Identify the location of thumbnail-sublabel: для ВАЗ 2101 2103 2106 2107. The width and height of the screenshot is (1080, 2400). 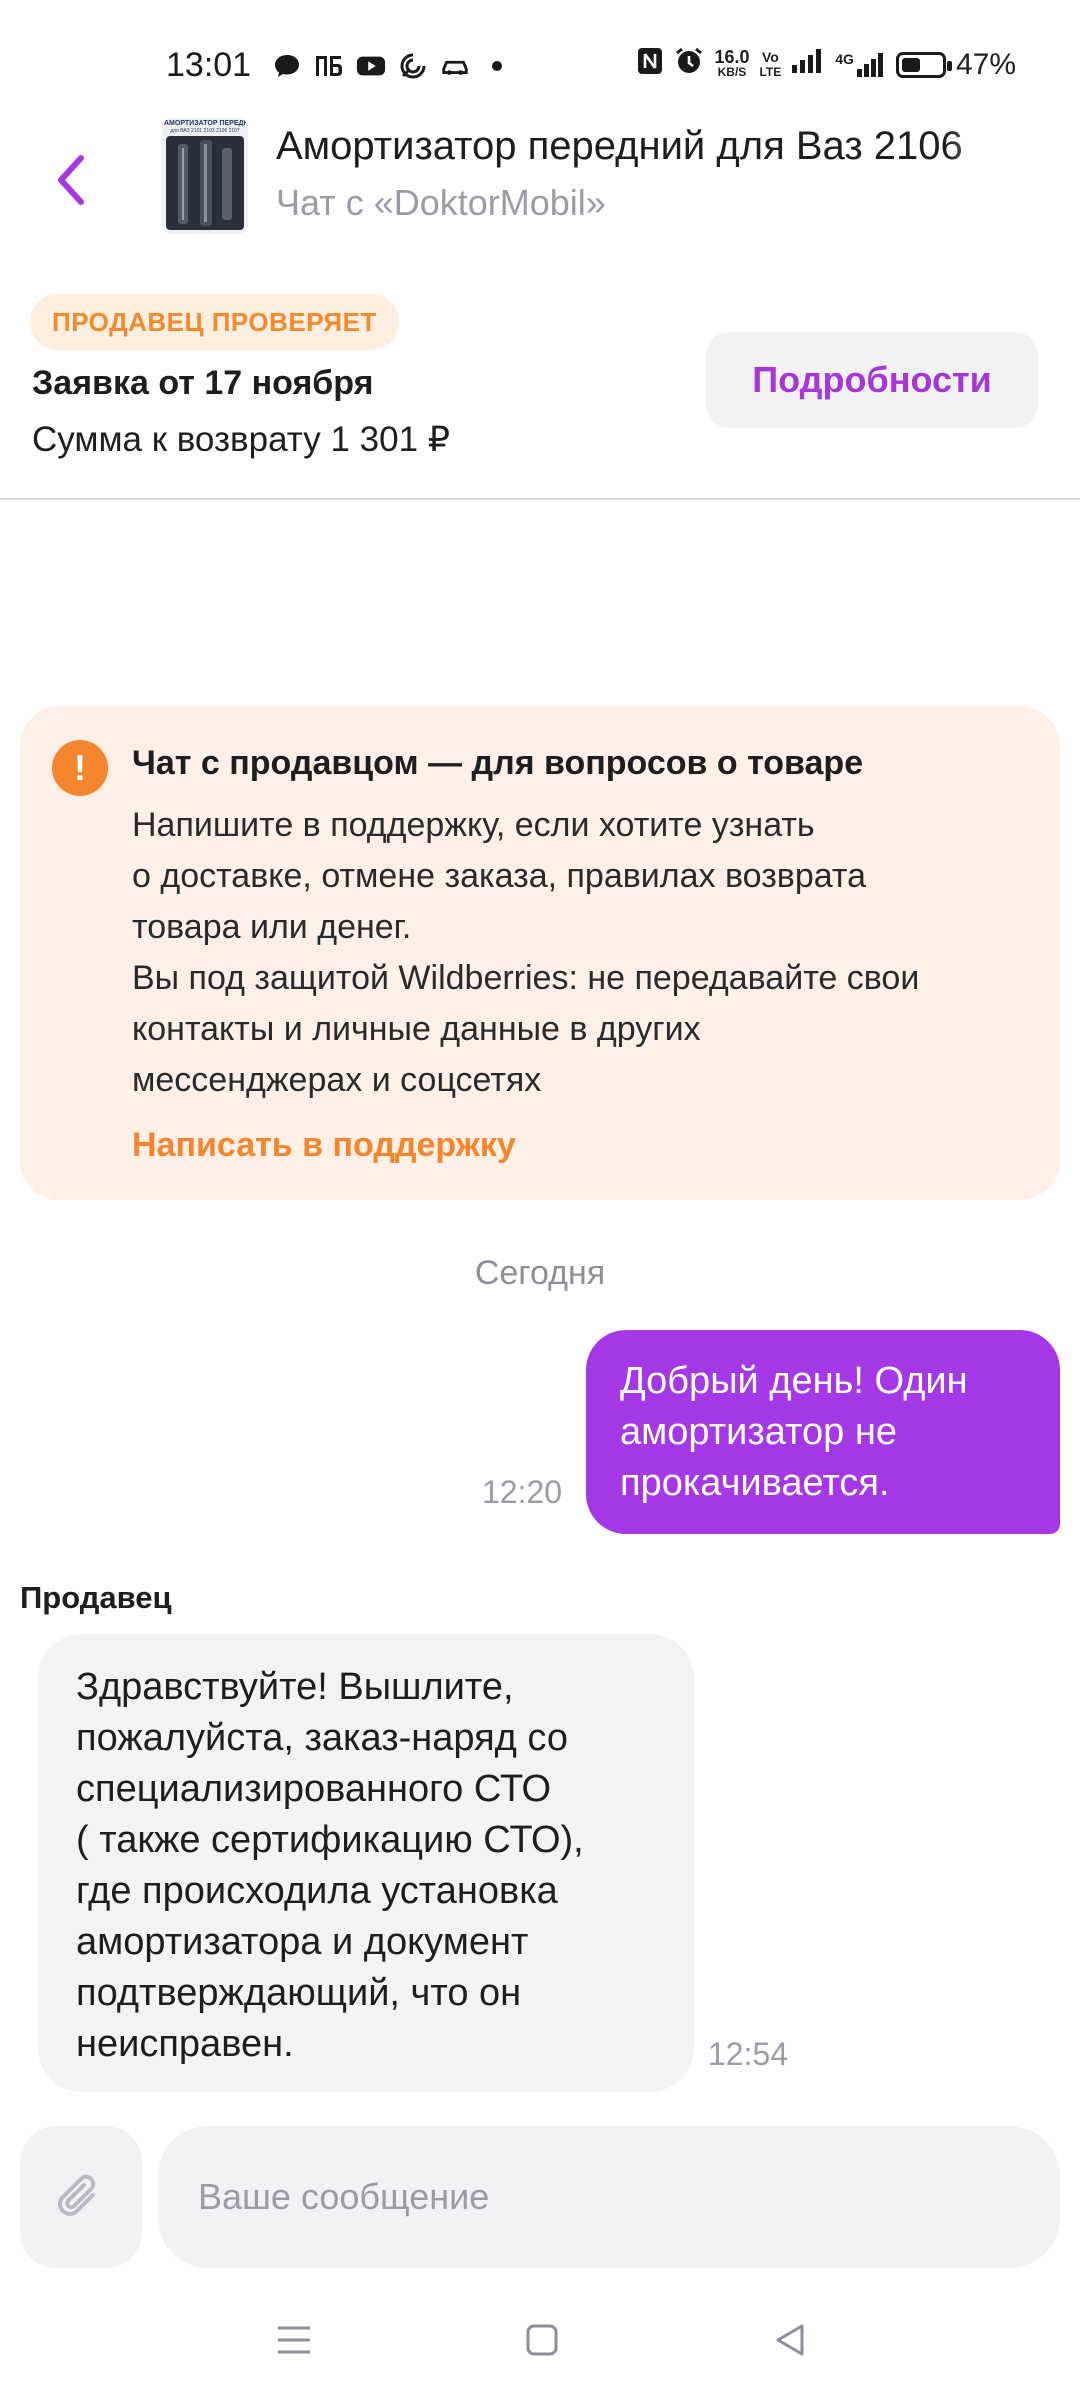
(205, 131).